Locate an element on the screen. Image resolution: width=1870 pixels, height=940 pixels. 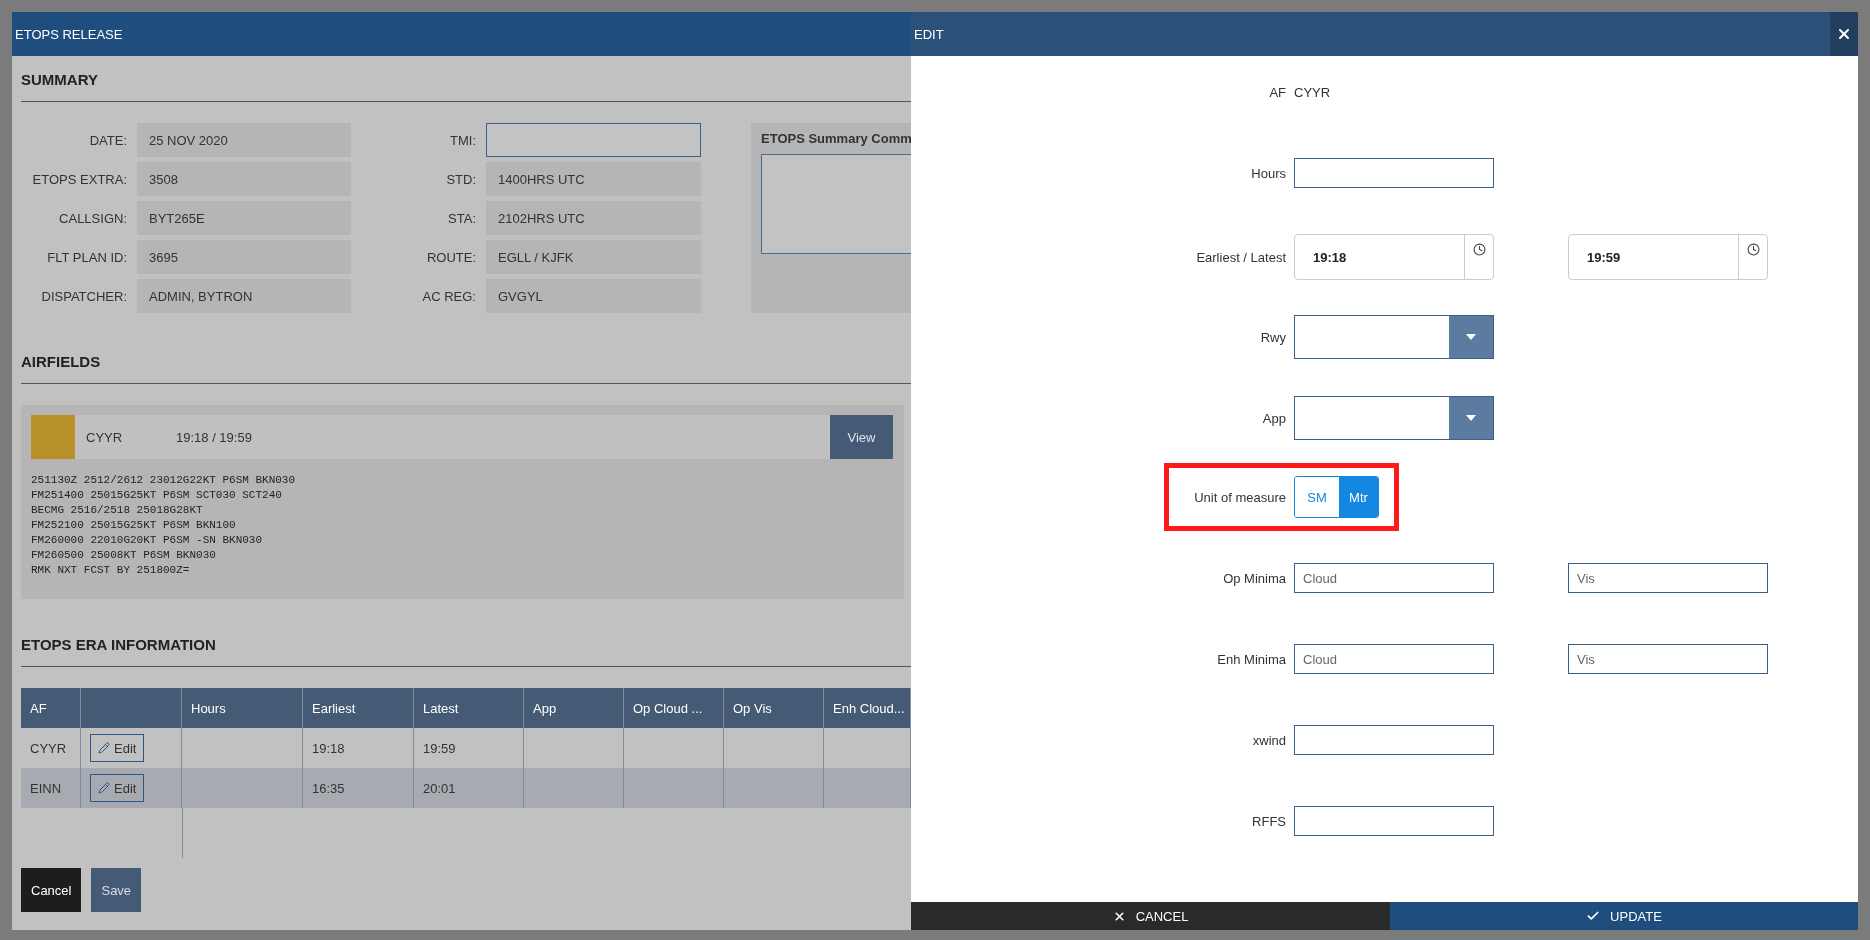
panel-title: EDIT is located at coordinates (928, 34).